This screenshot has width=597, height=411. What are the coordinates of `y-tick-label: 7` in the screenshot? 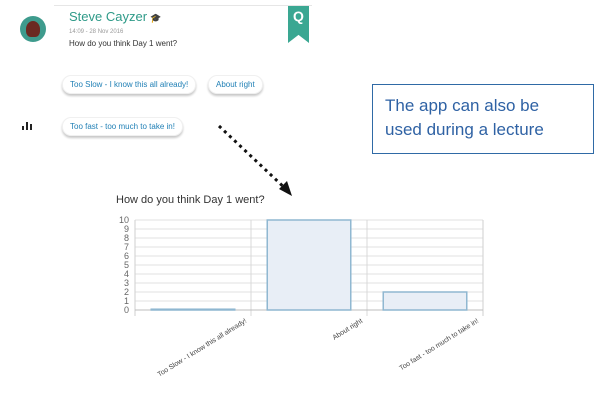 It's located at (126, 247).